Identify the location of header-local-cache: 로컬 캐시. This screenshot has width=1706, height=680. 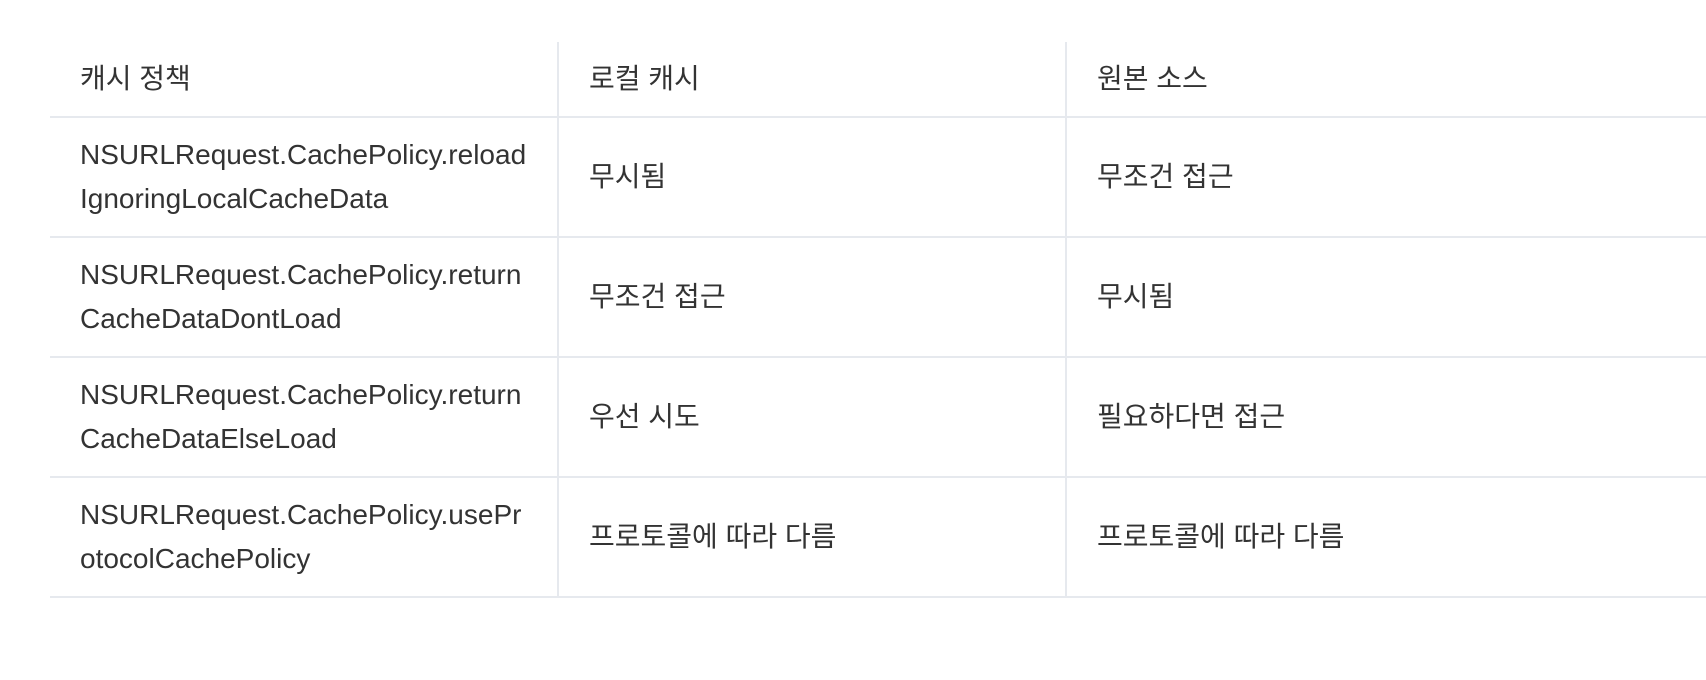
(811, 80).